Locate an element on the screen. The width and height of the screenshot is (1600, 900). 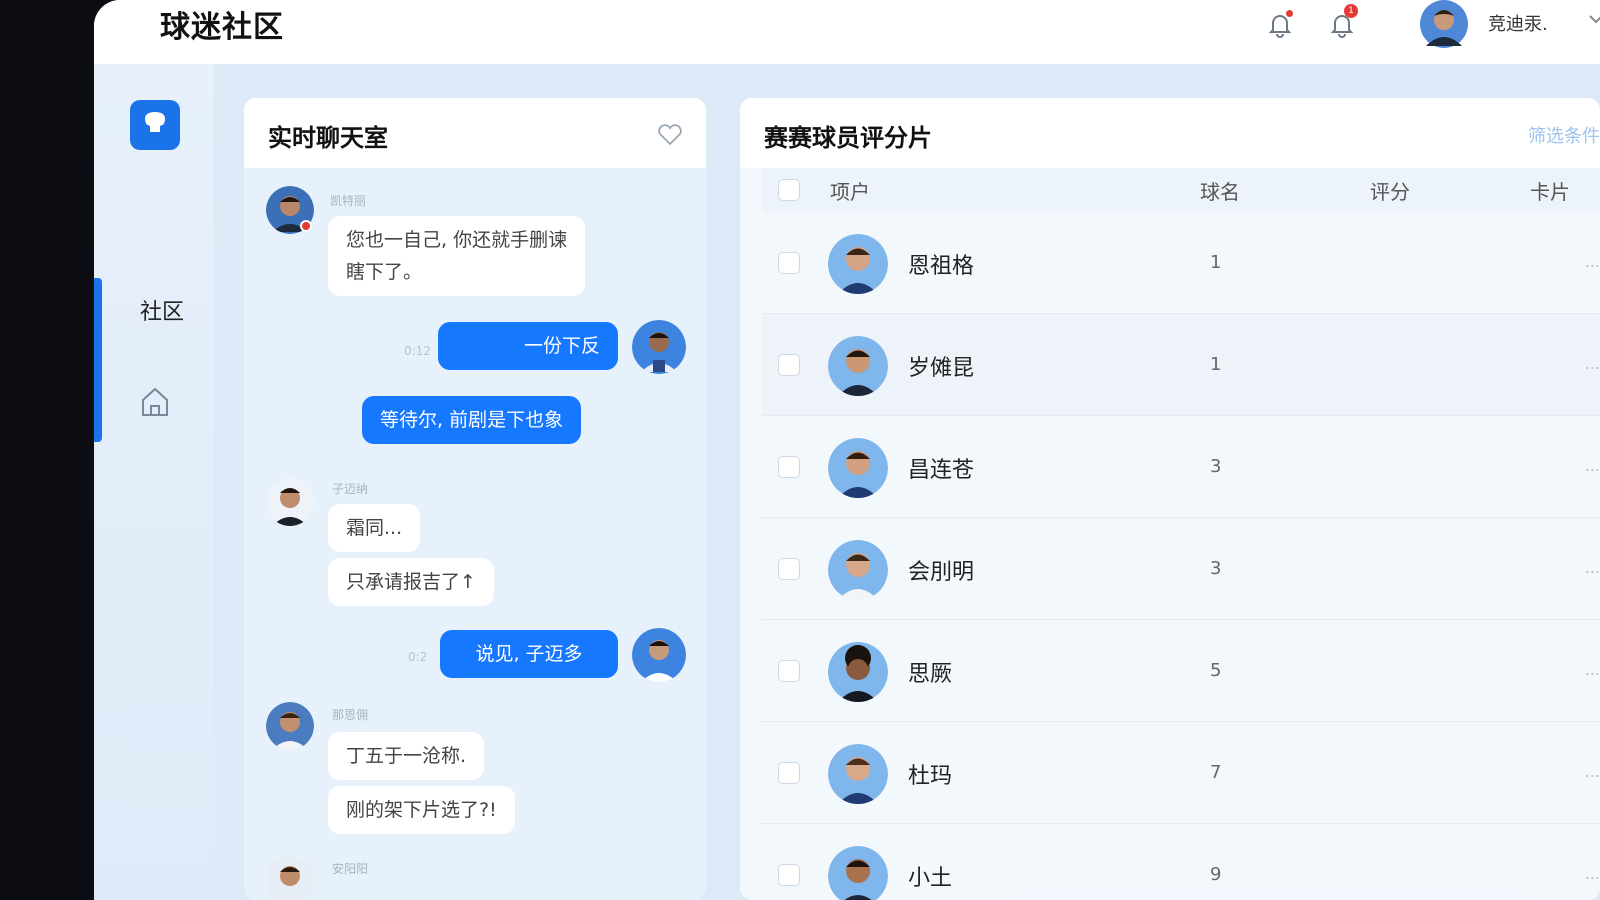
sidebar-item-community: 社区 is located at coordinates (162, 310).